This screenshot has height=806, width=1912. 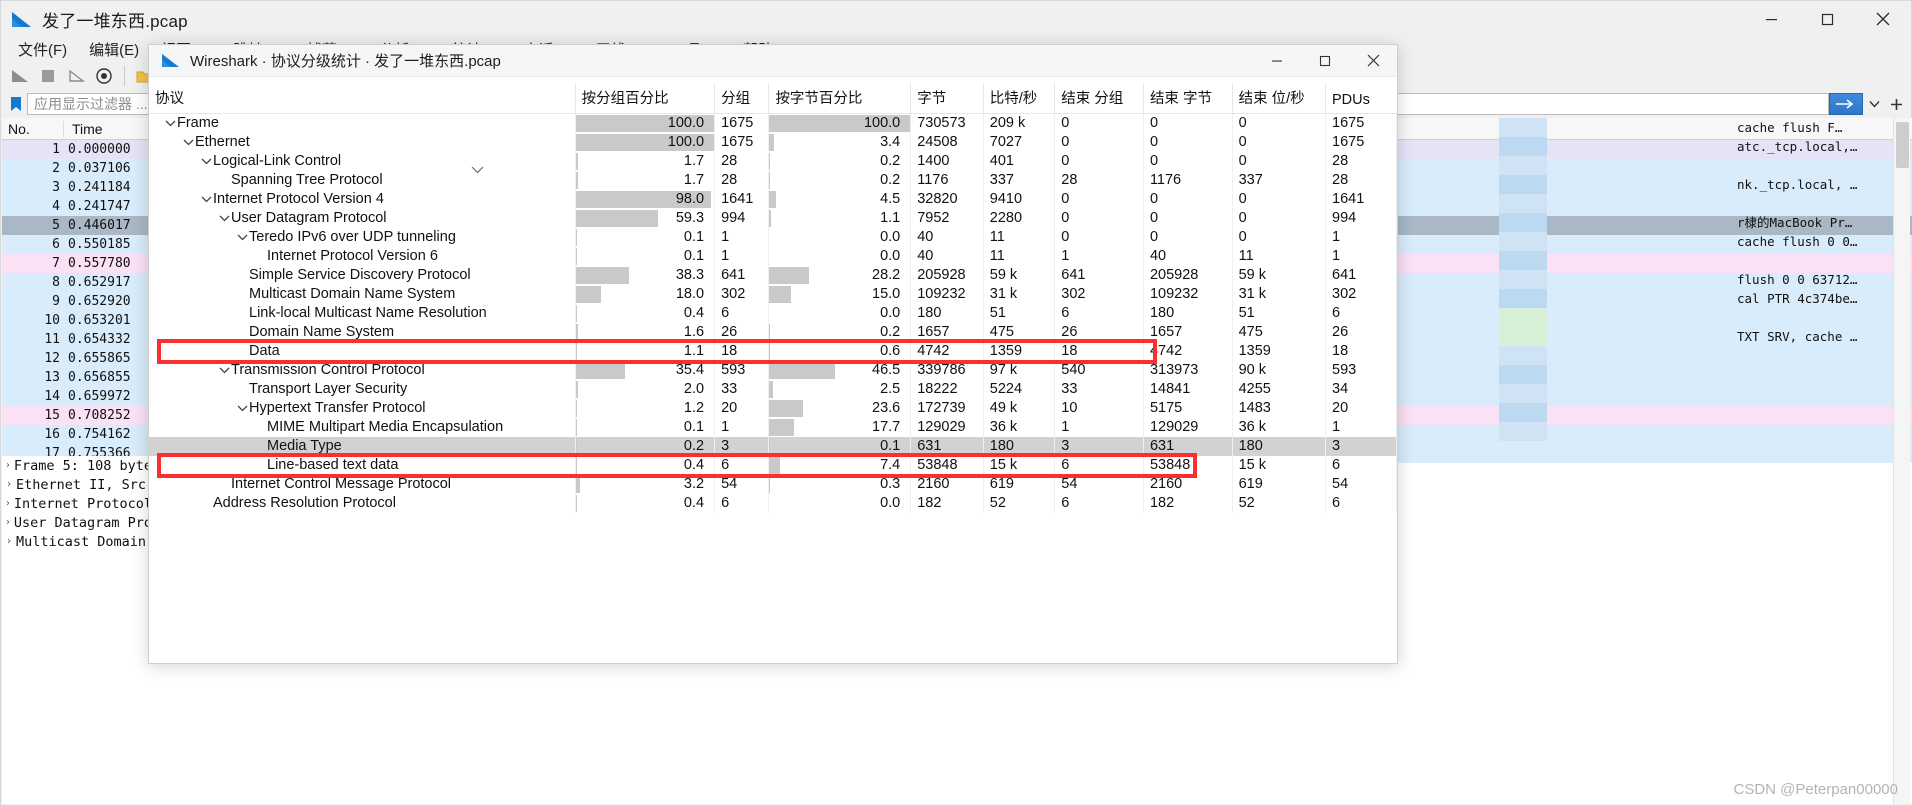 I want to click on cell-bytes: 180, so click(x=947, y=313).